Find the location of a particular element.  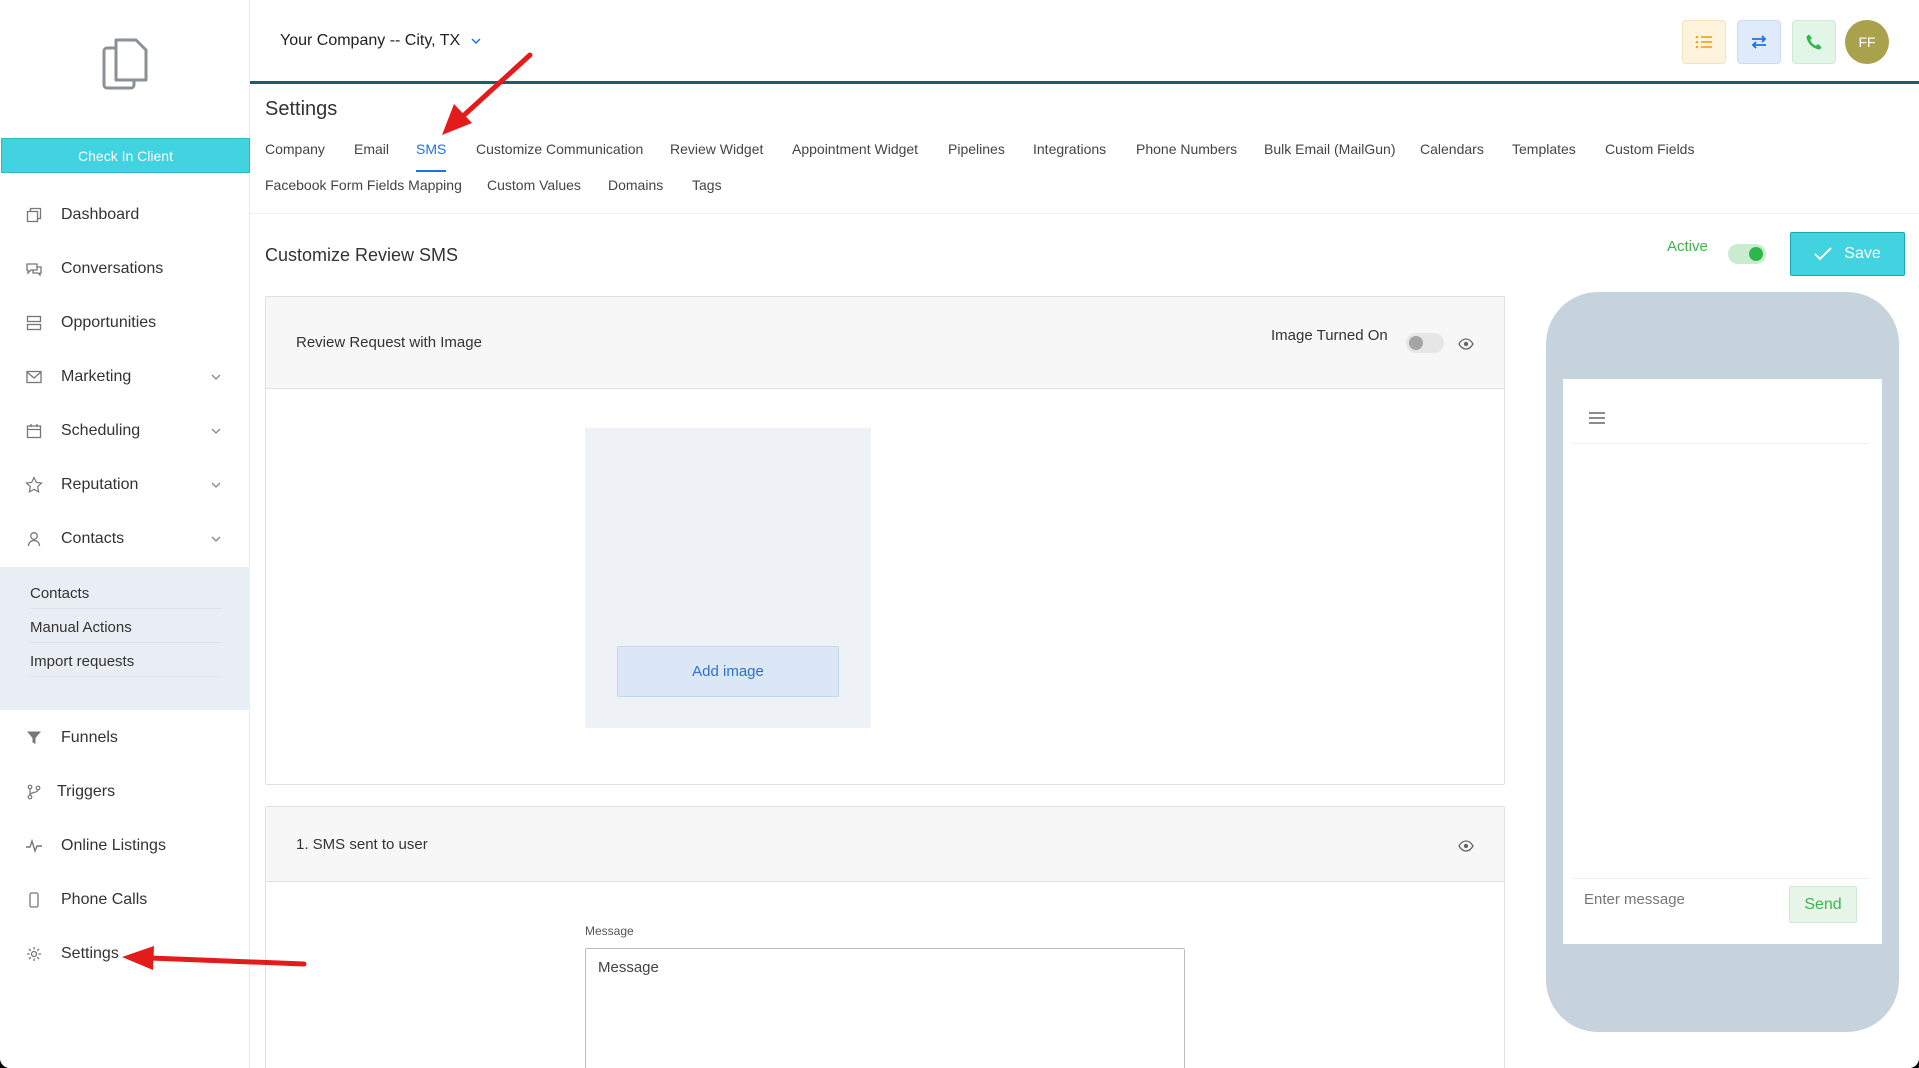

sidebar-item-label: Phone Calls is located at coordinates (104, 899).